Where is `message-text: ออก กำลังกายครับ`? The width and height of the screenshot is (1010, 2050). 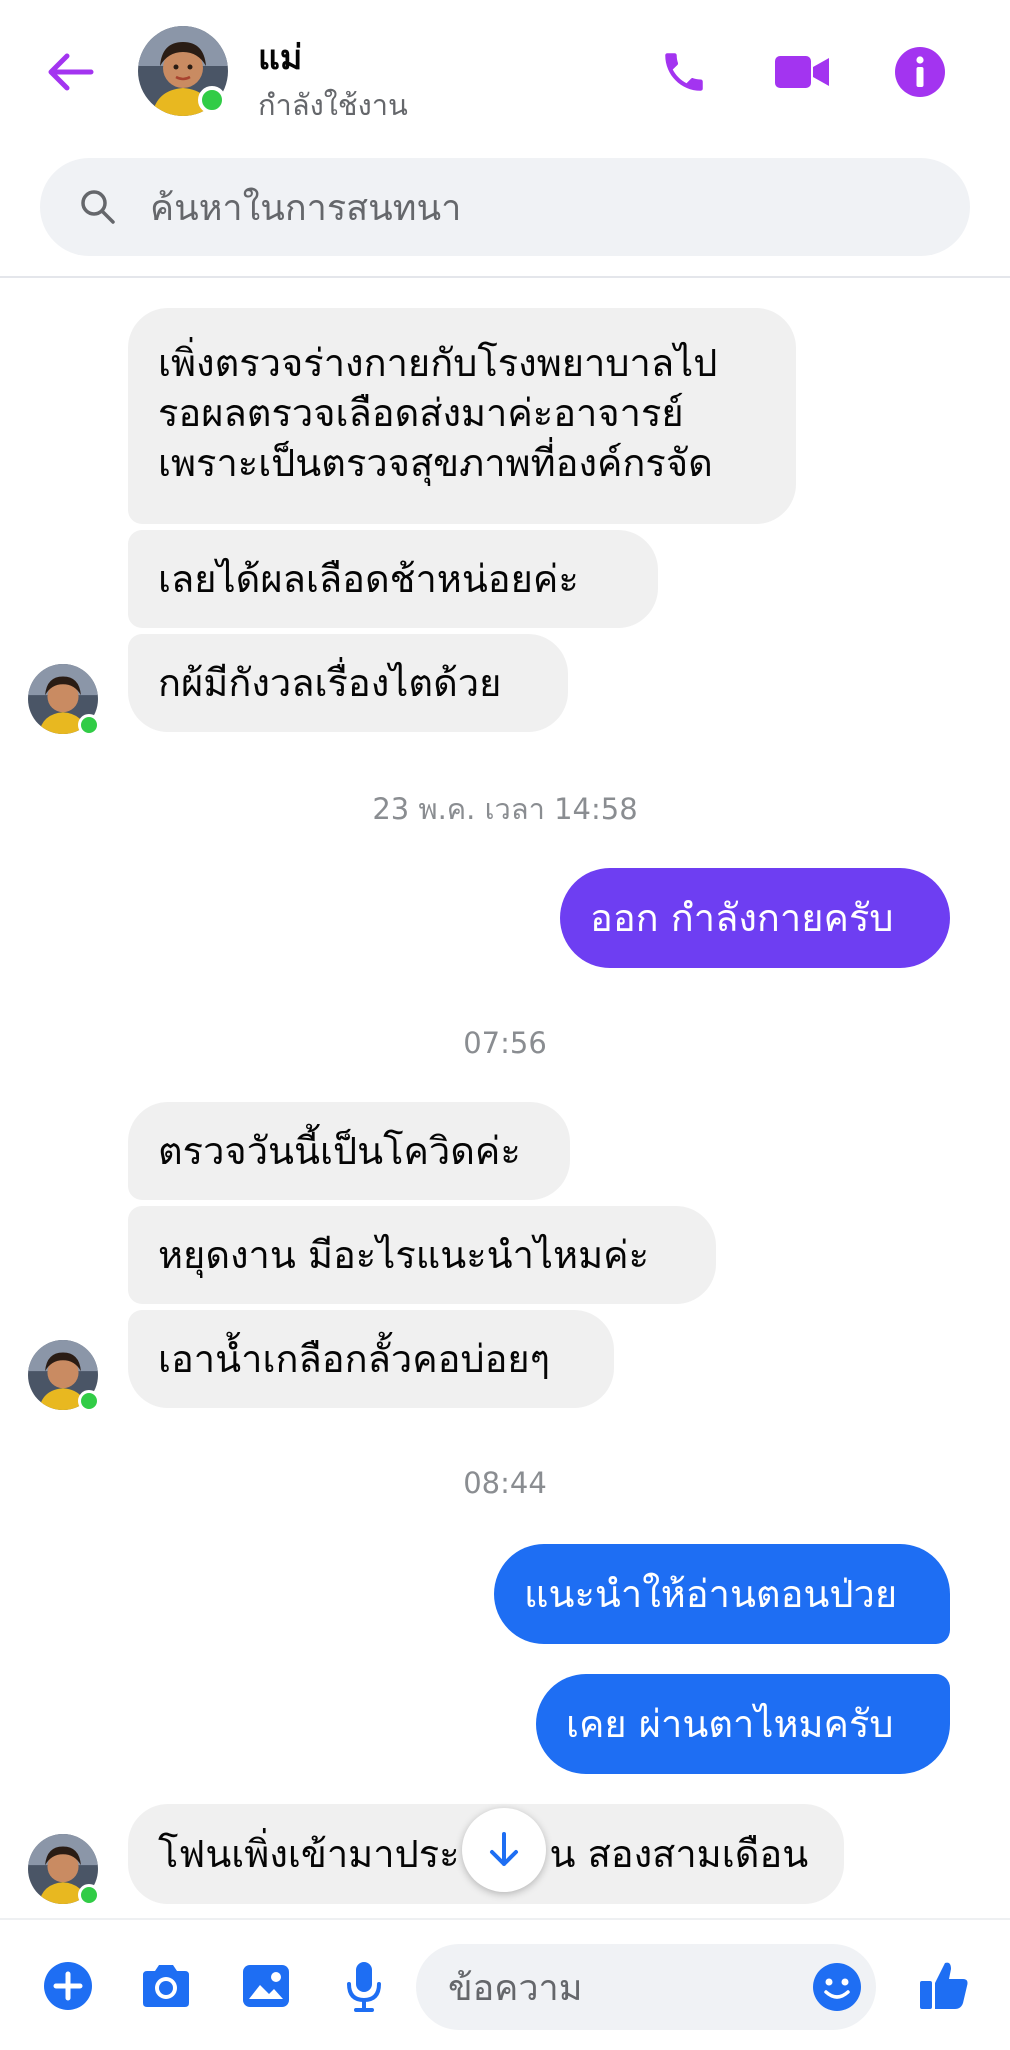
message-text: ออก กำลังกายครับ is located at coordinates (742, 918).